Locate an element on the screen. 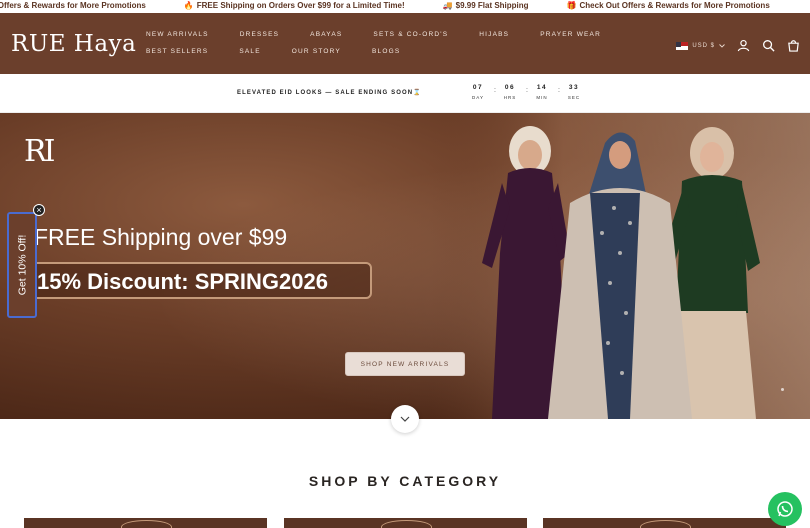  currency-selector: USD $ is located at coordinates (700, 45).